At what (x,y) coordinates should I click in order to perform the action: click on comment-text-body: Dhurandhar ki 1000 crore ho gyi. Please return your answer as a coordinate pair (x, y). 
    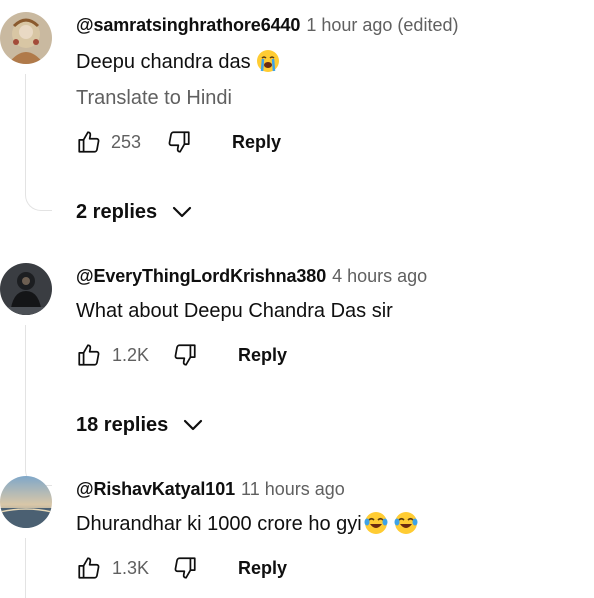
    Looking at the image, I should click on (219, 524).